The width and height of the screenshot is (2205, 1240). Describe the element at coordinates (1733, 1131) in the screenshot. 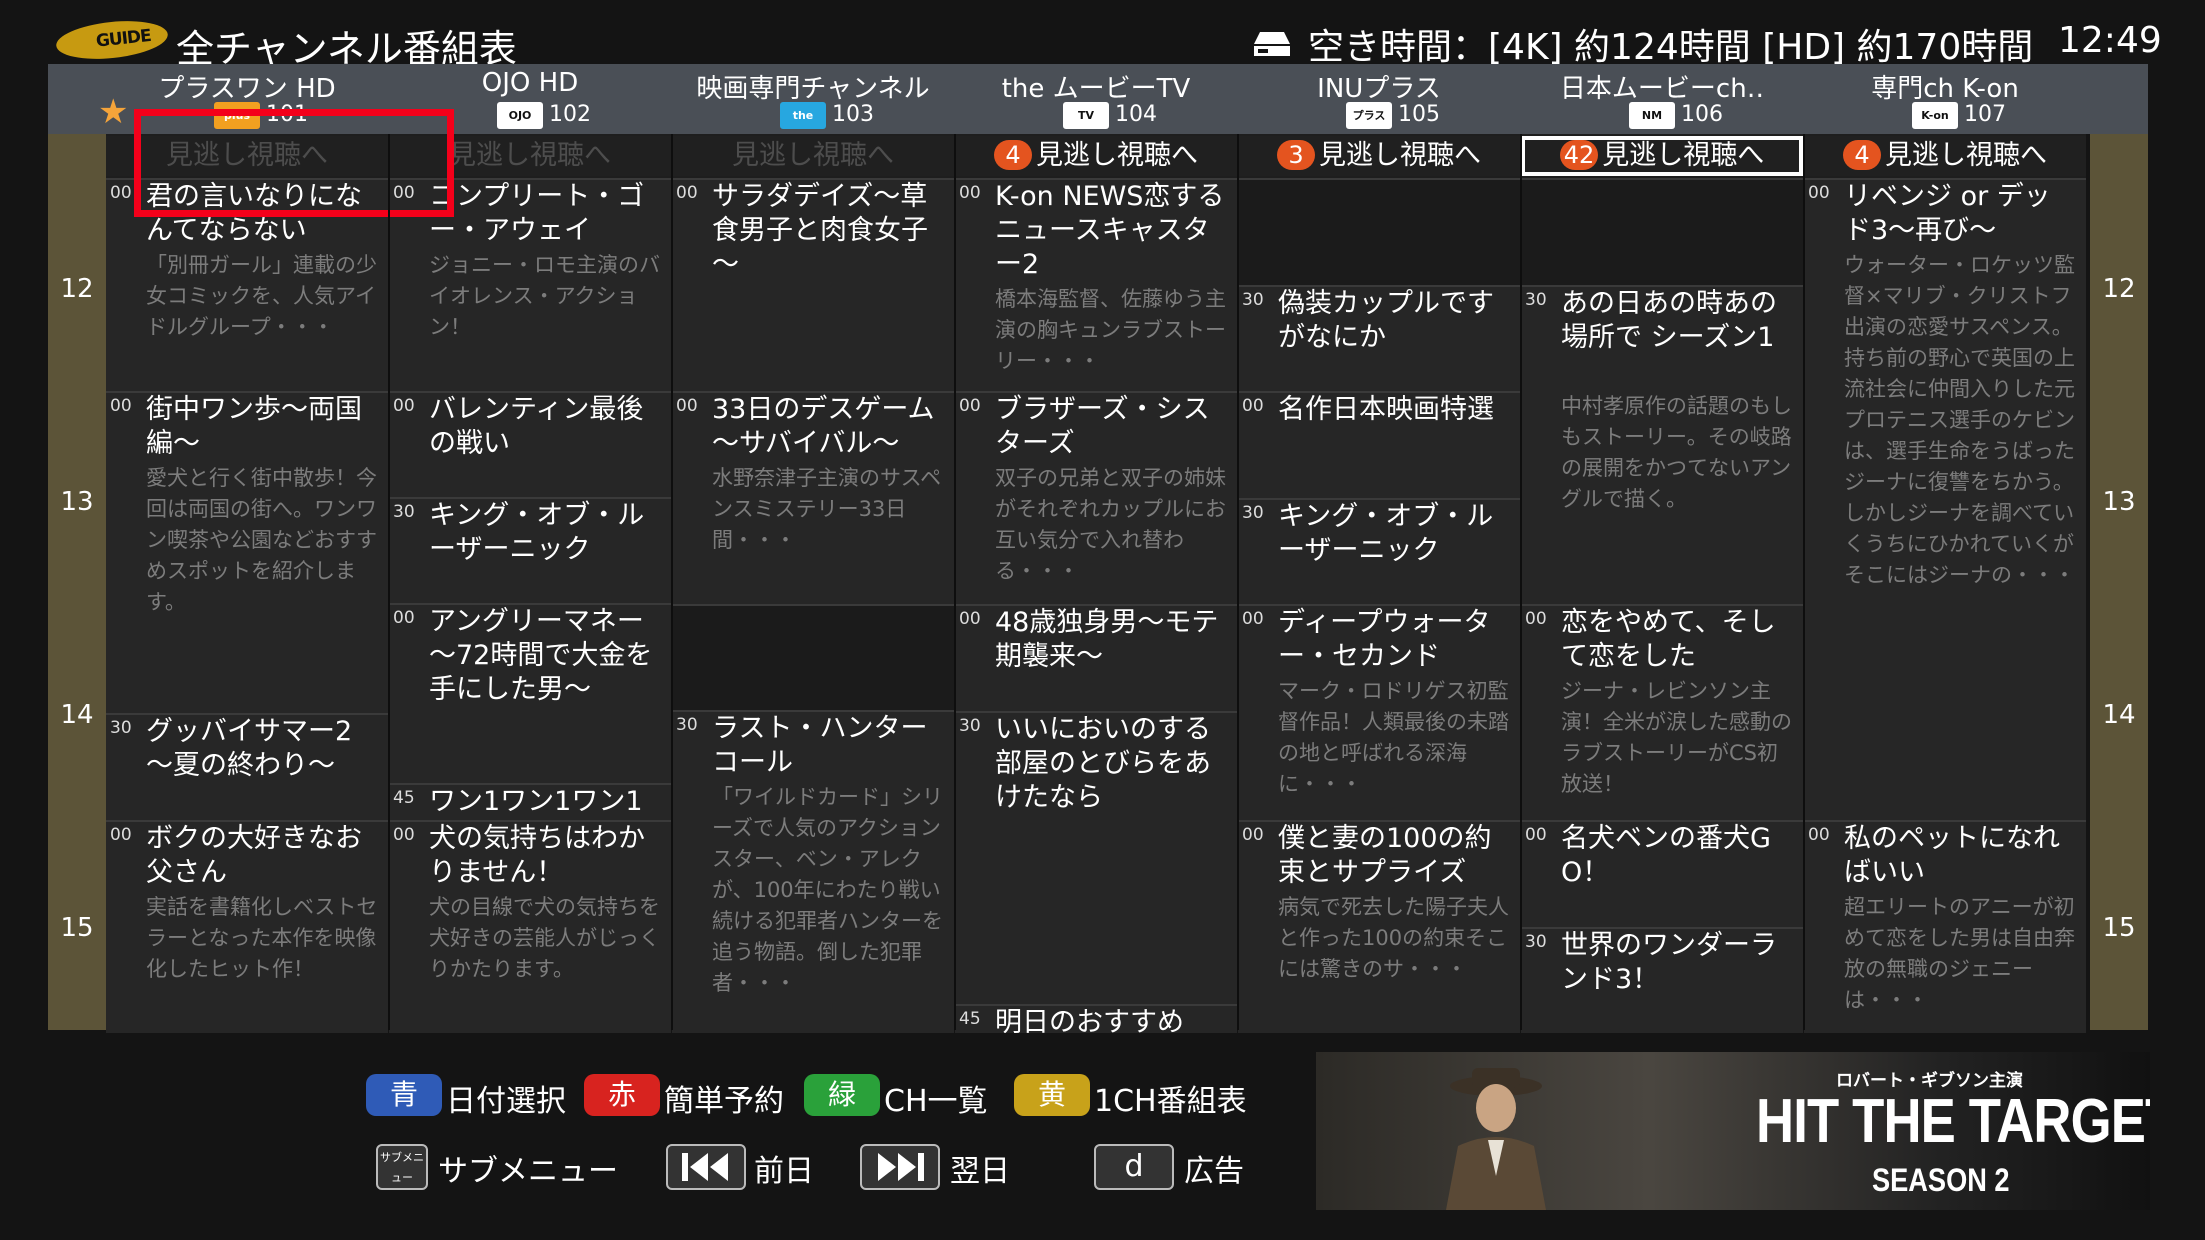

I see `ad-banner: ロバート・ギブソン主演 HIT THE TARGET SEASON 2` at that location.